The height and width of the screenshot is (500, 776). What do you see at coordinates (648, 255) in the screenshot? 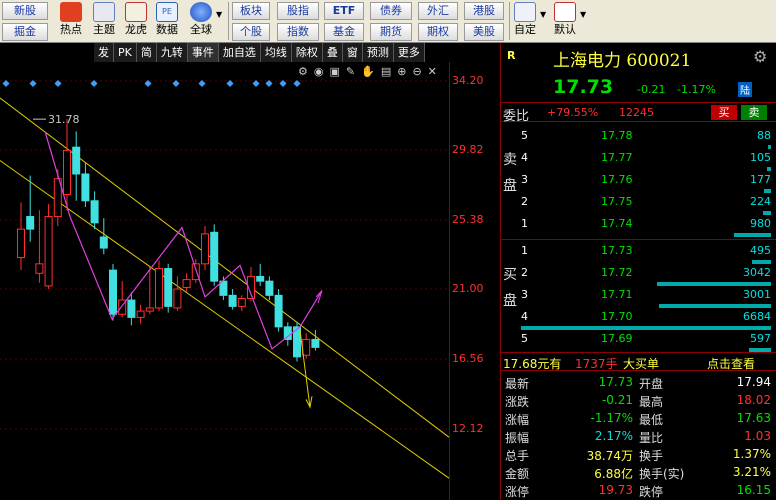
I see `bids-row: 1 17.73 495` at bounding box center [648, 255].